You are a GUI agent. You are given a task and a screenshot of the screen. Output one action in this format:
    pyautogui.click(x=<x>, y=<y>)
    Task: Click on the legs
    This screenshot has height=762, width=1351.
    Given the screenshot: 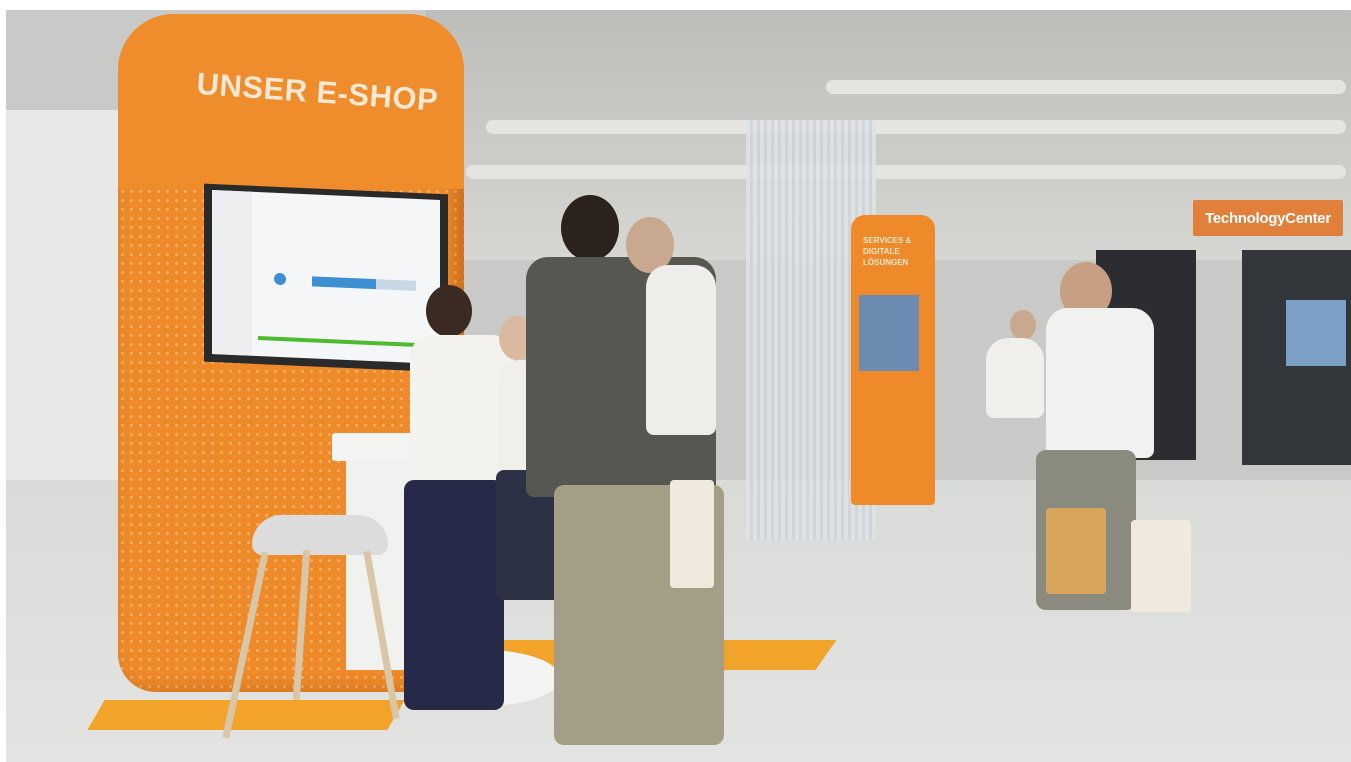 What is the action you would take?
    pyautogui.click(x=454, y=595)
    